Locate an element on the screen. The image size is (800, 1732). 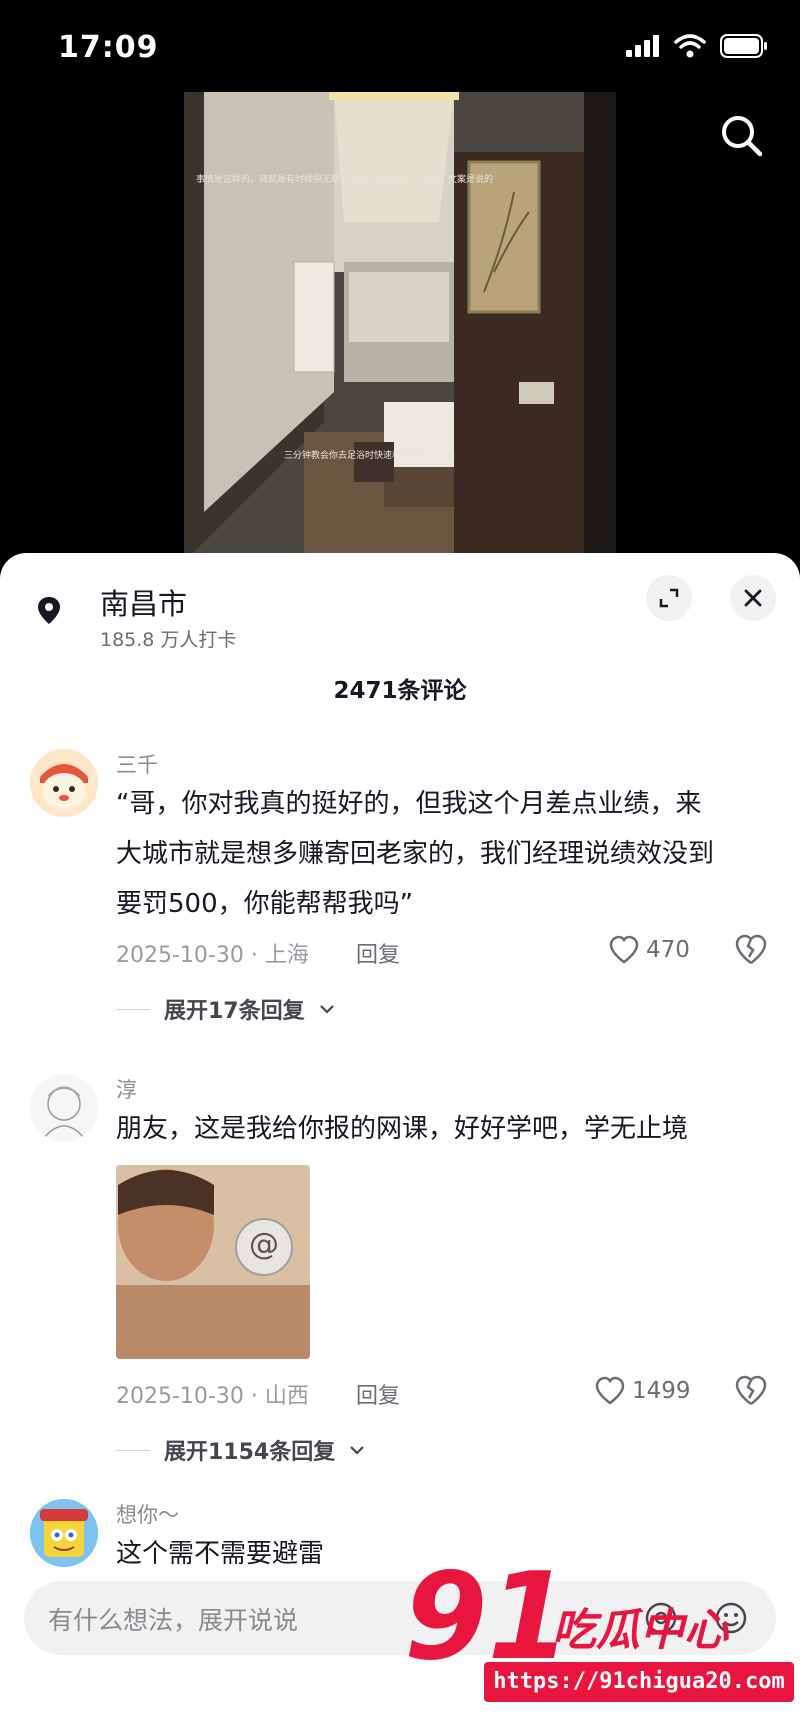
comment-image: @ is located at coordinates (213, 1262).